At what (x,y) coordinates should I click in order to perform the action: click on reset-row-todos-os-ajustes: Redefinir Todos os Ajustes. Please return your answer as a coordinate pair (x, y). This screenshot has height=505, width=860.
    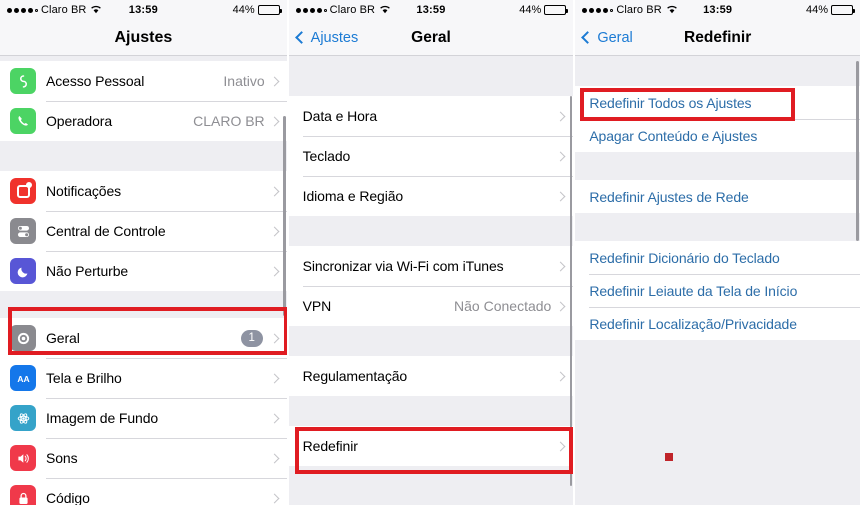
    Looking at the image, I should click on (717, 102).